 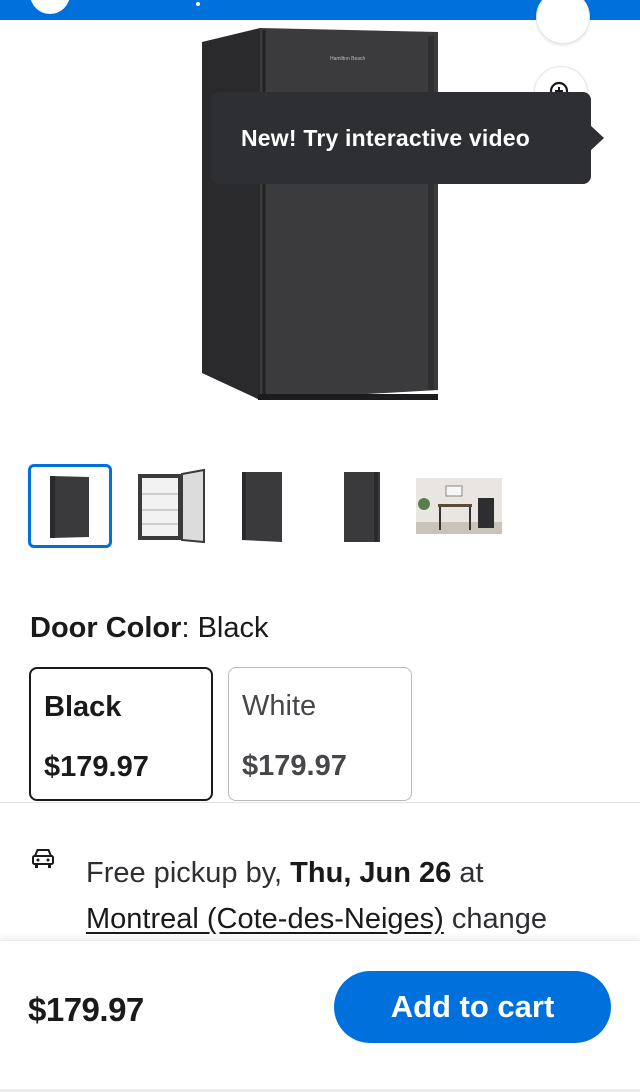 What do you see at coordinates (376, 506) in the screenshot?
I see `thumbnail-side-view` at bounding box center [376, 506].